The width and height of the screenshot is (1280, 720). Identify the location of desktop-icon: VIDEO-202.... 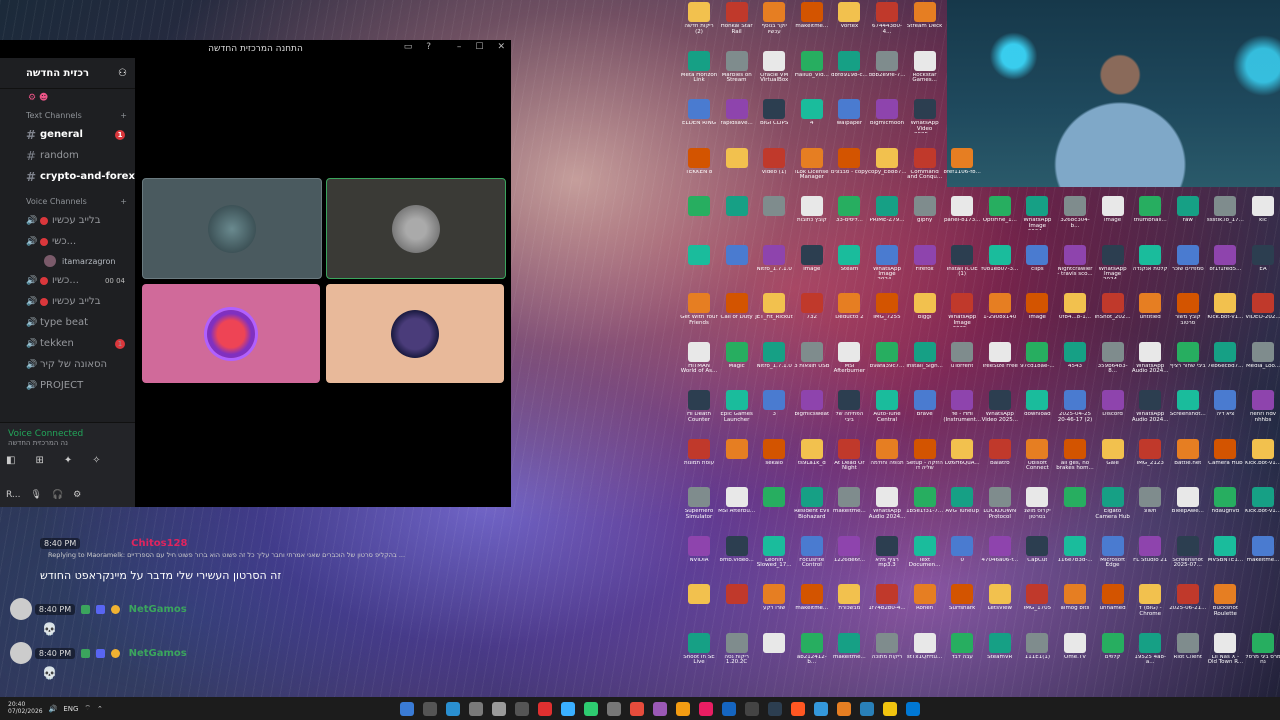
(1262, 310).